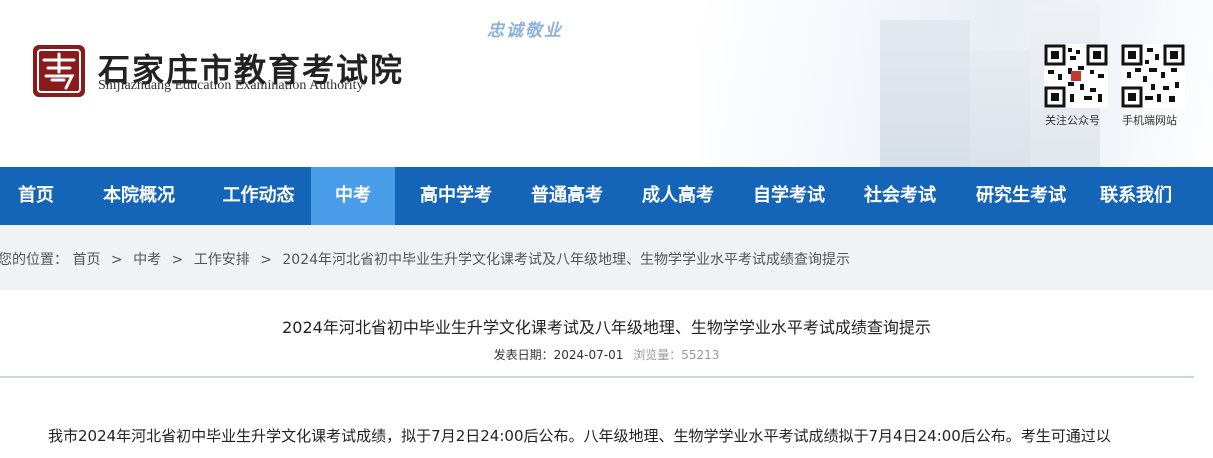  What do you see at coordinates (657, 355) in the screenshot?
I see `views-label: 浏览量：` at bounding box center [657, 355].